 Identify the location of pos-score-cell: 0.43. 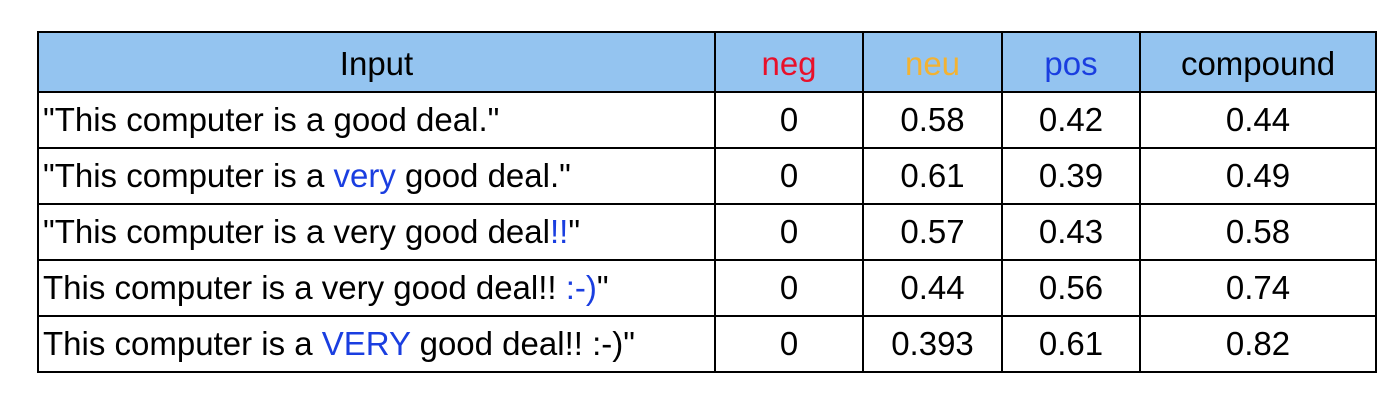
(1071, 232).